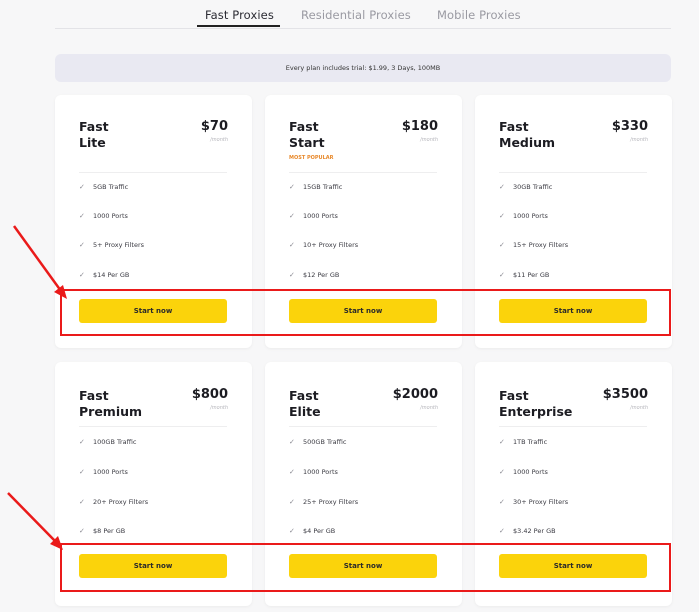 This screenshot has height=612, width=699. What do you see at coordinates (37, 387) in the screenshot?
I see `annotation-arrows` at bounding box center [37, 387].